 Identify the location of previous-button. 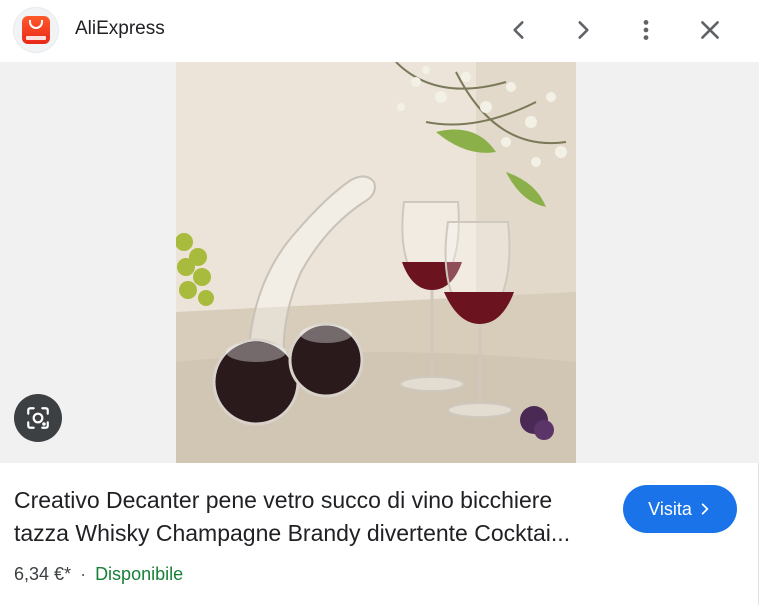
(519, 30).